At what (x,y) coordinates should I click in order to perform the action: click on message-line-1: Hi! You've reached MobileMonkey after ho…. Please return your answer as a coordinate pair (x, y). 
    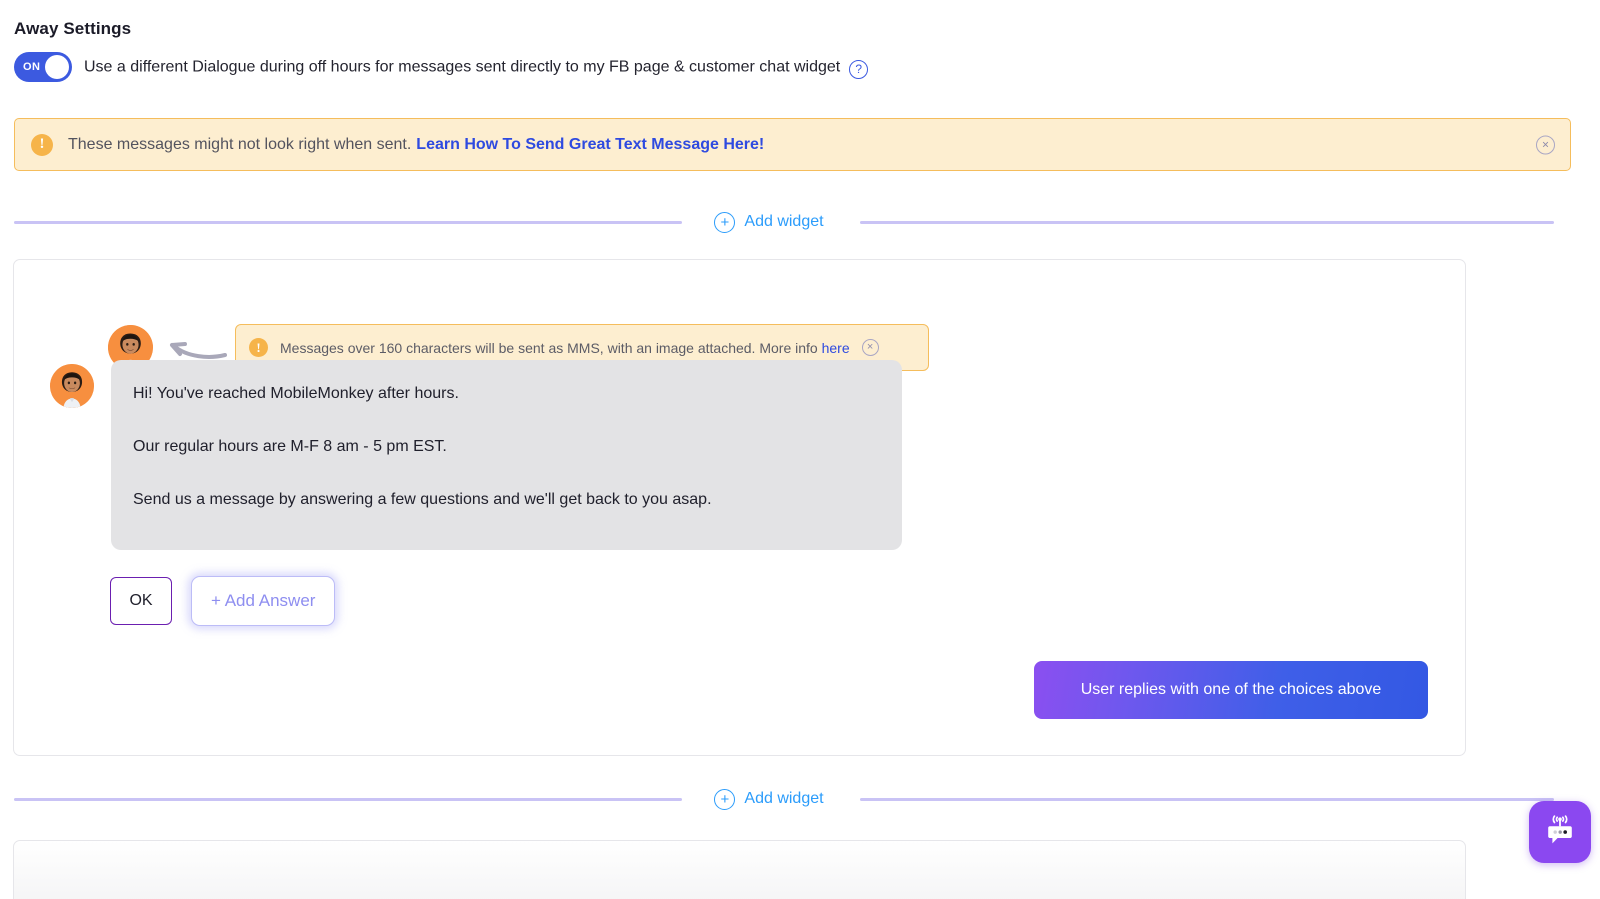
    Looking at the image, I should click on (296, 393).